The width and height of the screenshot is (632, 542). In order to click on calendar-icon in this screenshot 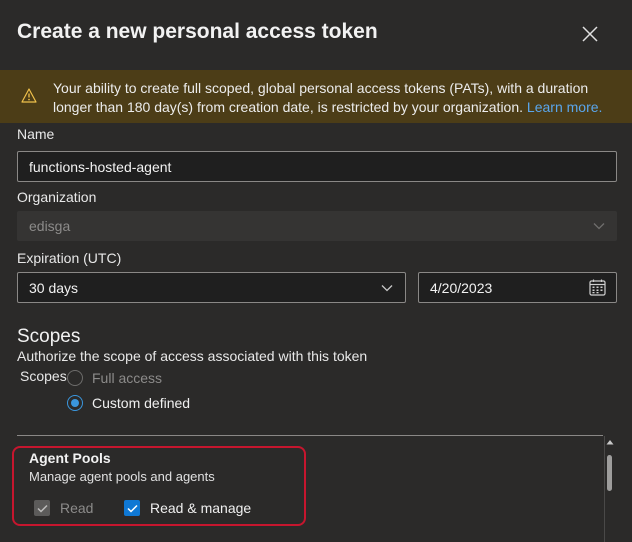, I will do `click(597, 287)`.